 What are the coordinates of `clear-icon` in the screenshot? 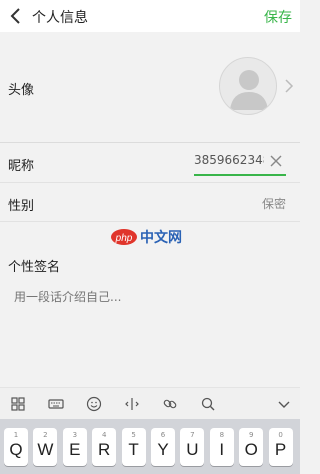 It's located at (276, 161).